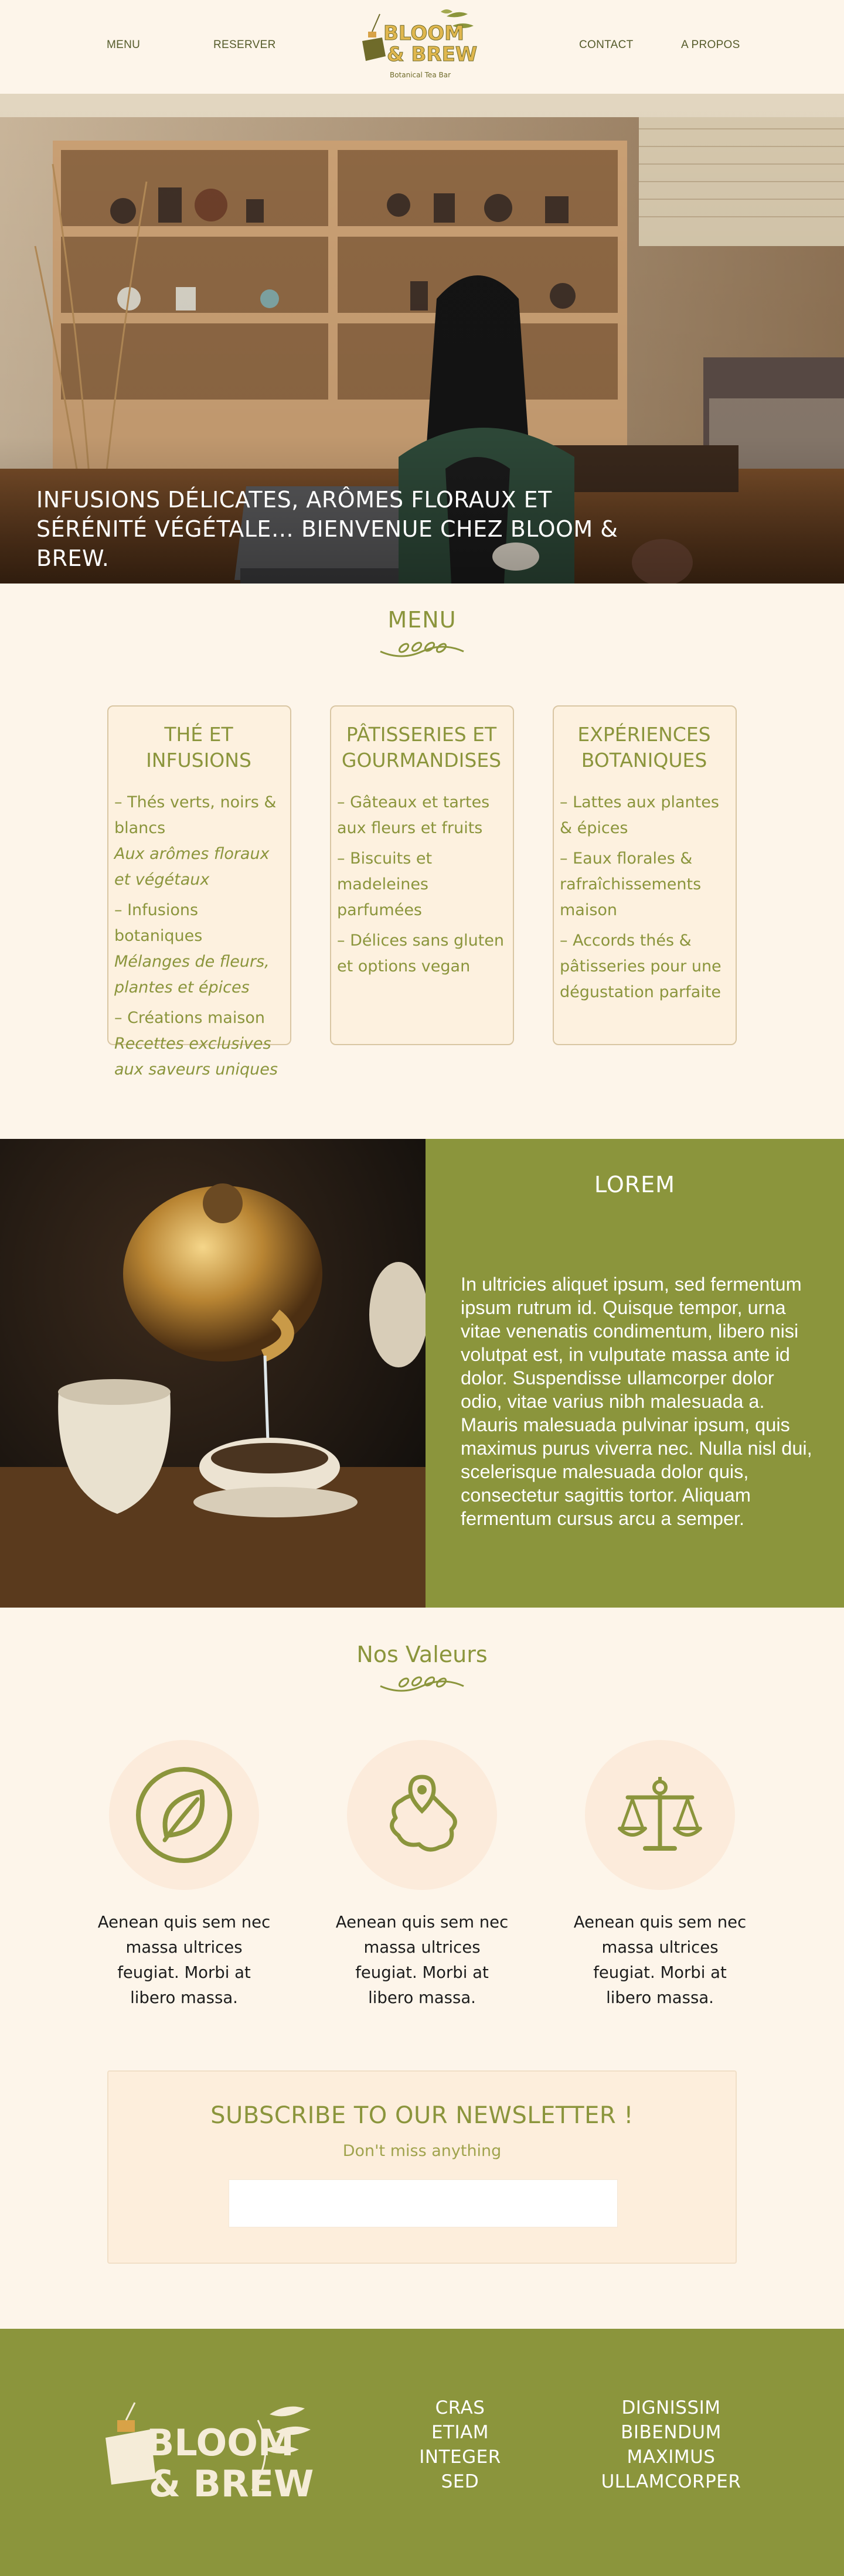  What do you see at coordinates (424, 33) in the screenshot?
I see `logo-wordmark-line1: BLOOM` at bounding box center [424, 33].